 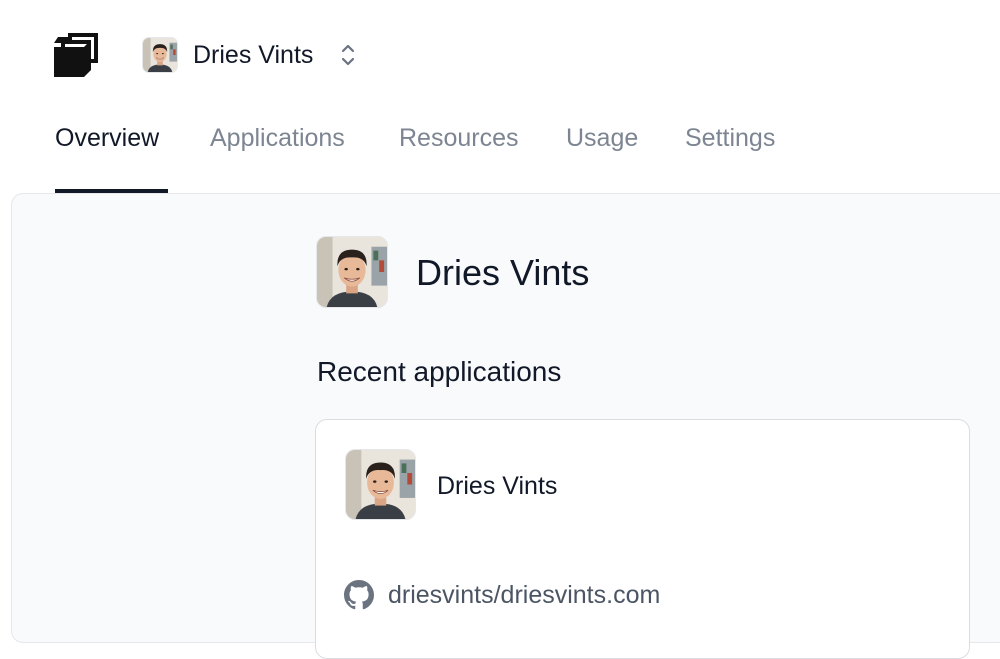 I want to click on tab-settings: Settings, so click(x=730, y=138).